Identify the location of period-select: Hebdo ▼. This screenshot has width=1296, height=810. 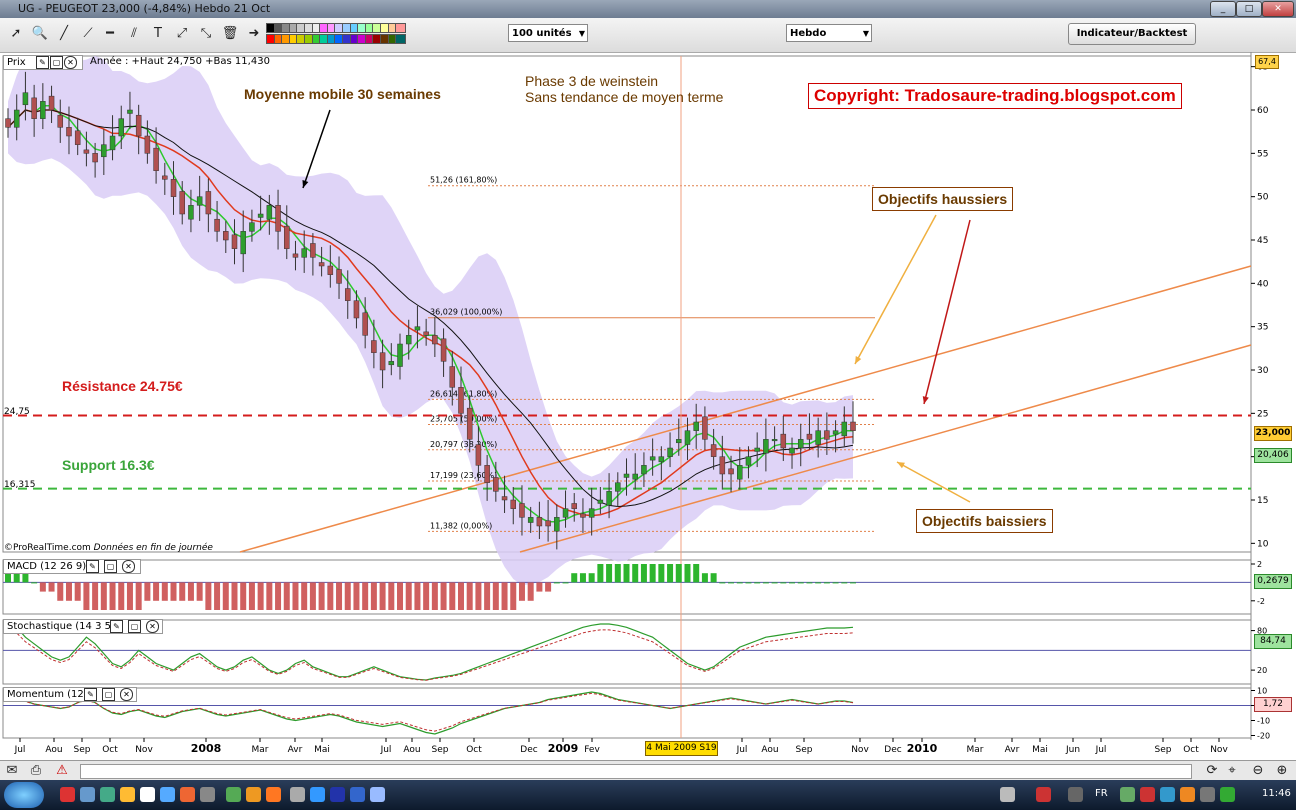
(829, 33).